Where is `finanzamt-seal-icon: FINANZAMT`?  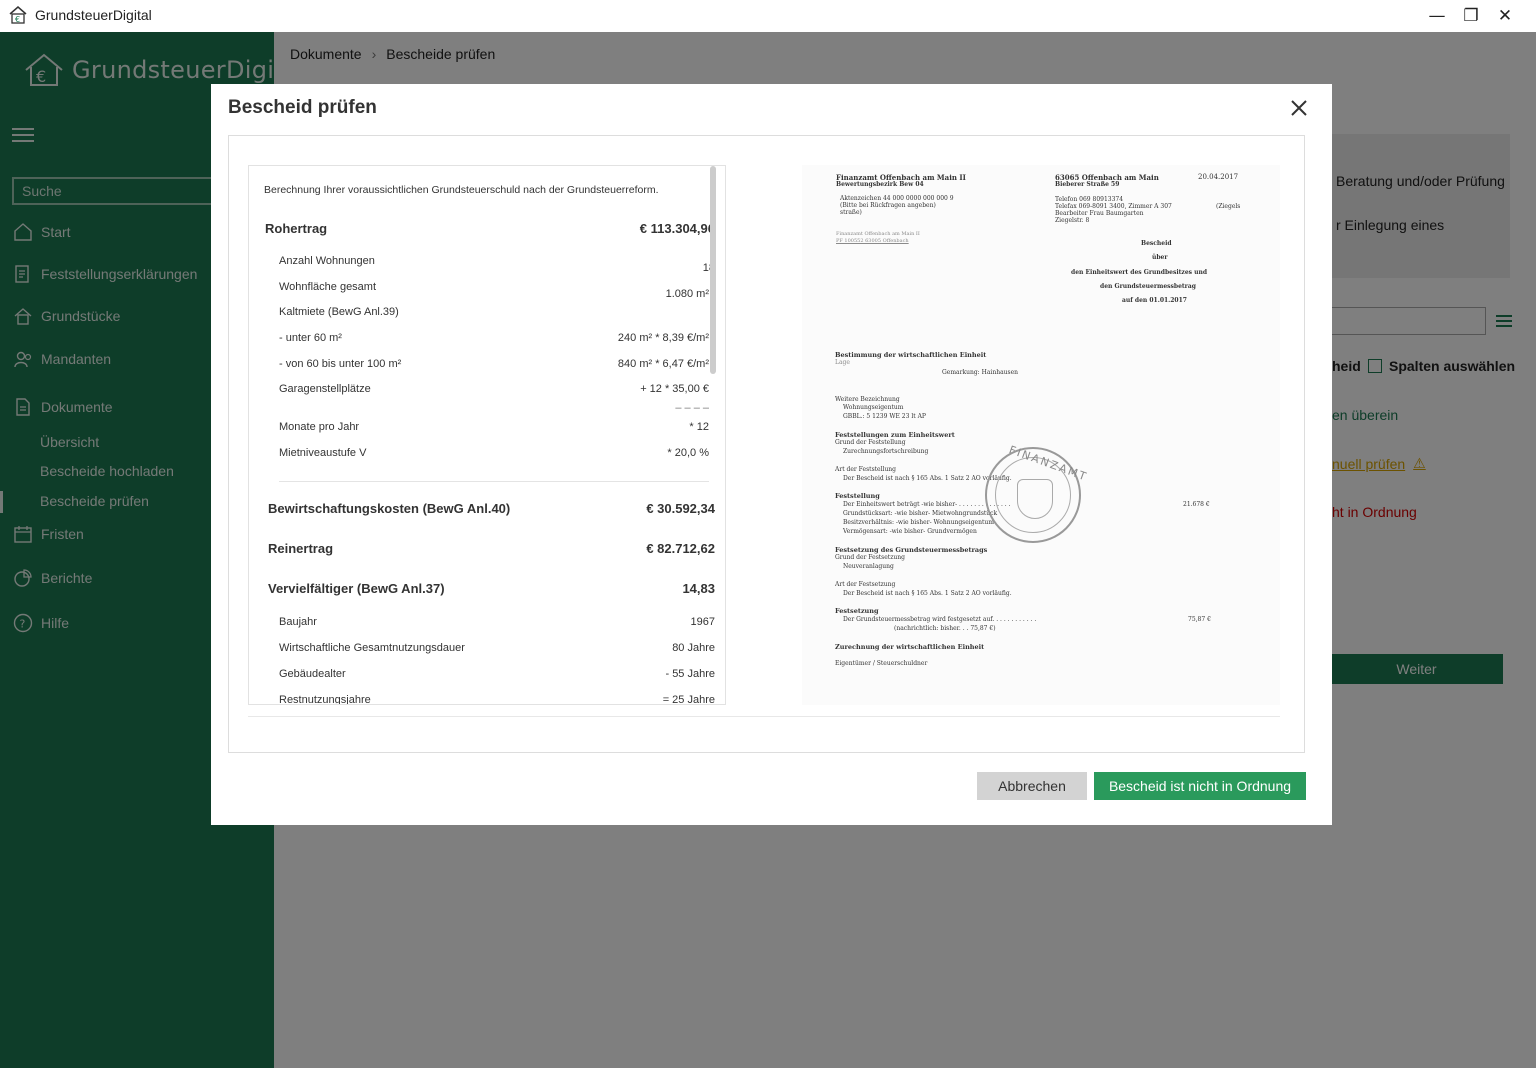 finanzamt-seal-icon: FINANZAMT is located at coordinates (1037, 493).